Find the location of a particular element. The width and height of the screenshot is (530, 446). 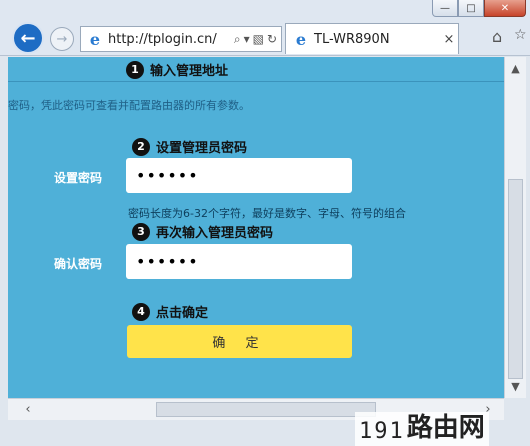

step-3-text: 再次输入管理员密码 is located at coordinates (215, 233).